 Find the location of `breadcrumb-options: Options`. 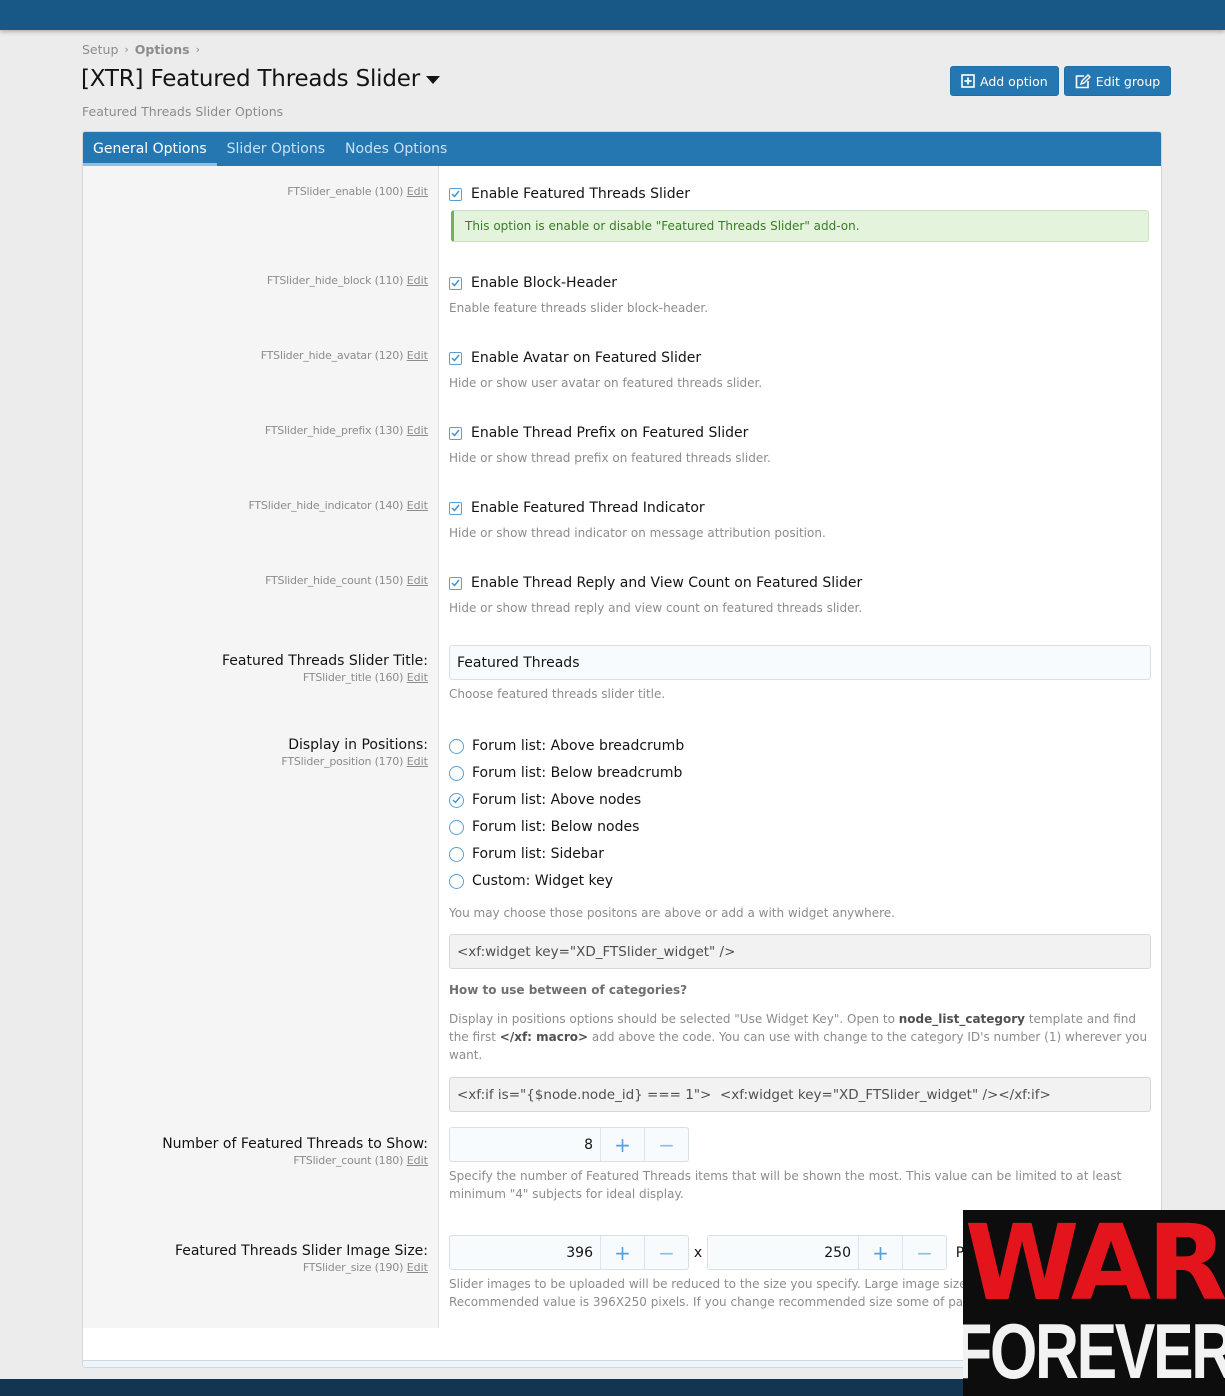

breadcrumb-options: Options is located at coordinates (162, 49).